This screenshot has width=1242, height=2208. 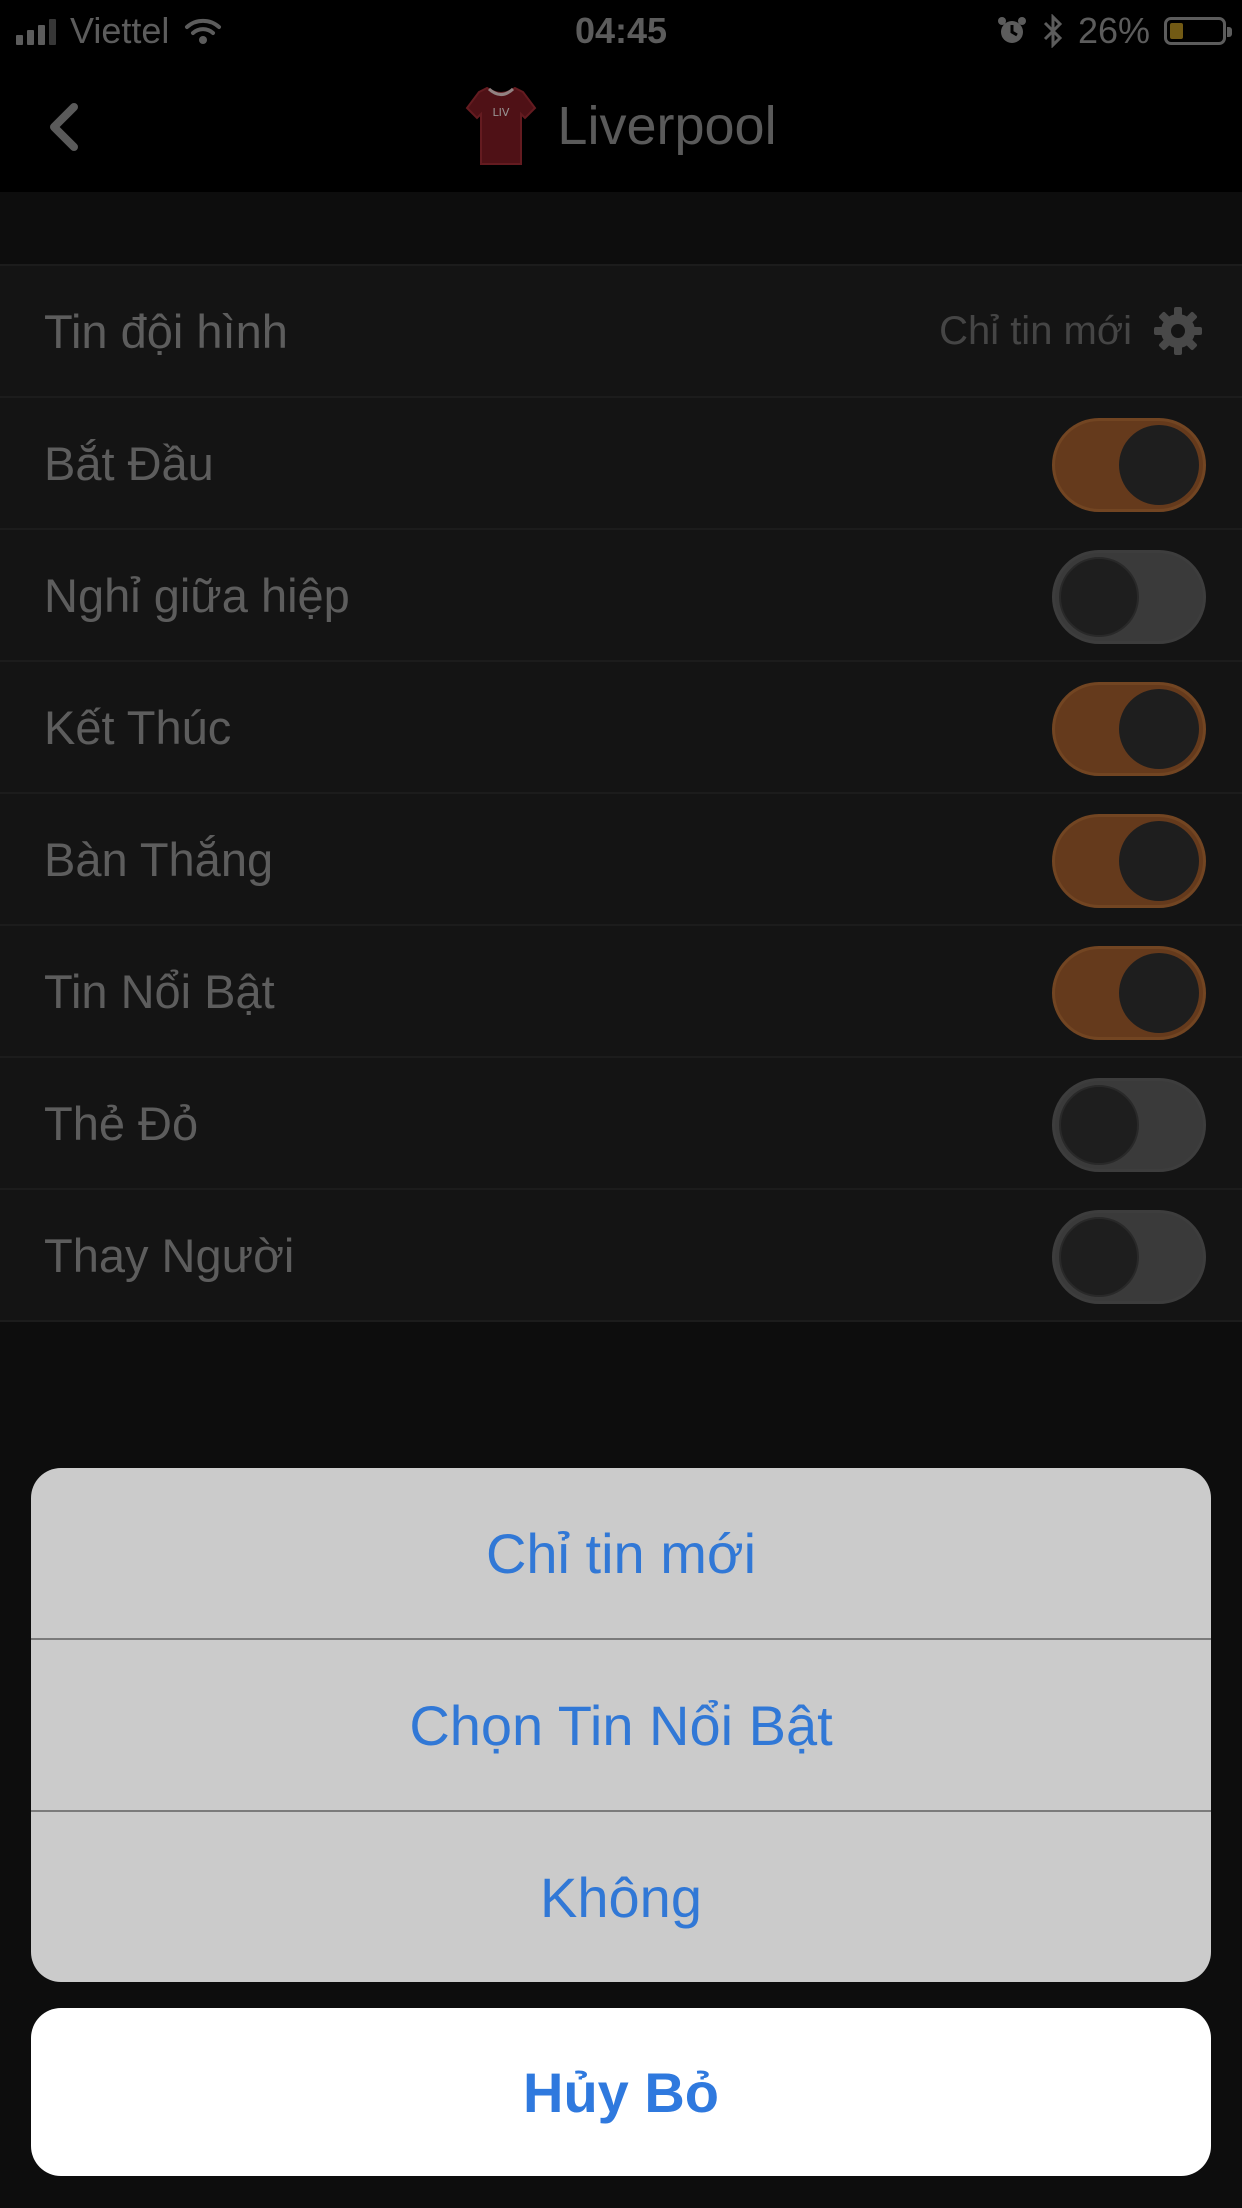 I want to click on action-choose-highlights: Chọn Tin Nổi Bật, so click(x=621, y=1726).